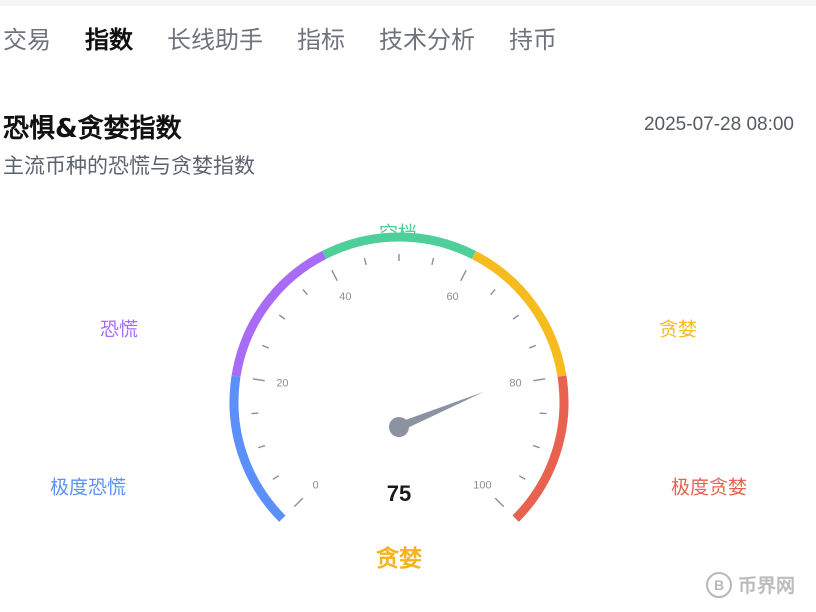 The image size is (816, 612). Describe the element at coordinates (345, 297) in the screenshot. I see `gauge-tick-label: 40` at that location.